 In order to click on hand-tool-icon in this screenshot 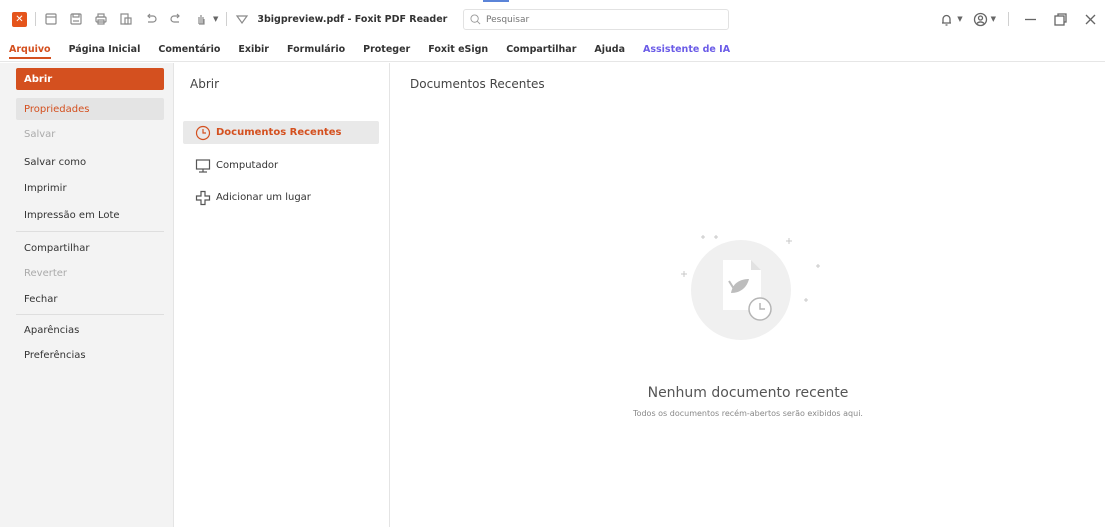, I will do `click(201, 19)`.